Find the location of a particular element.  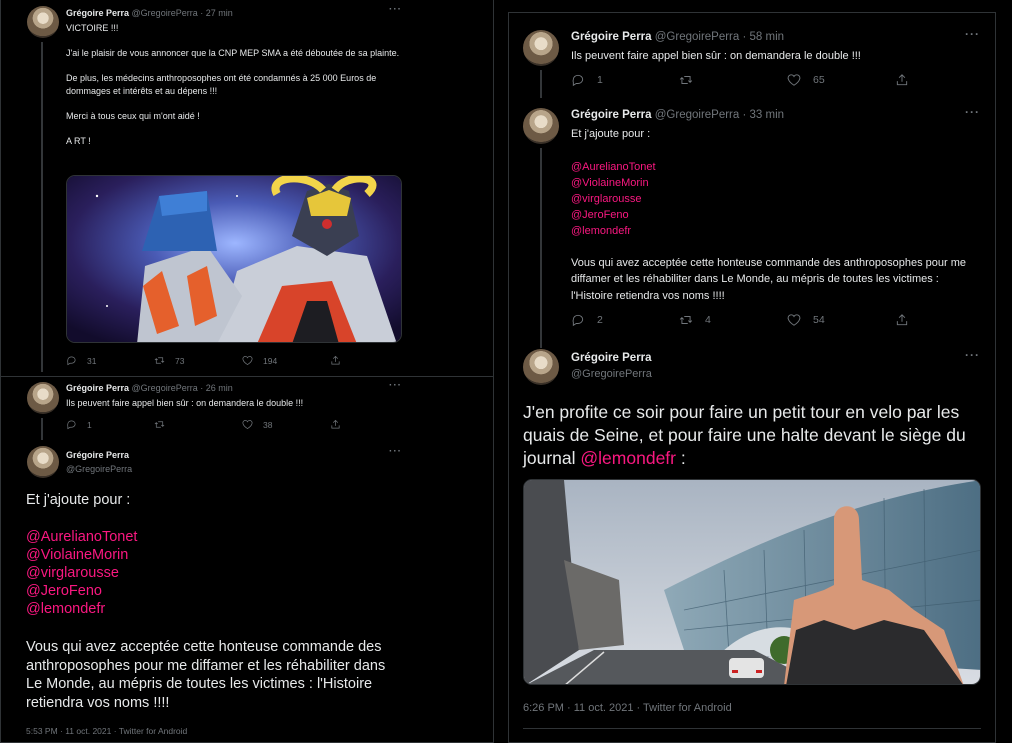

like-button: 194 is located at coordinates (286, 360).